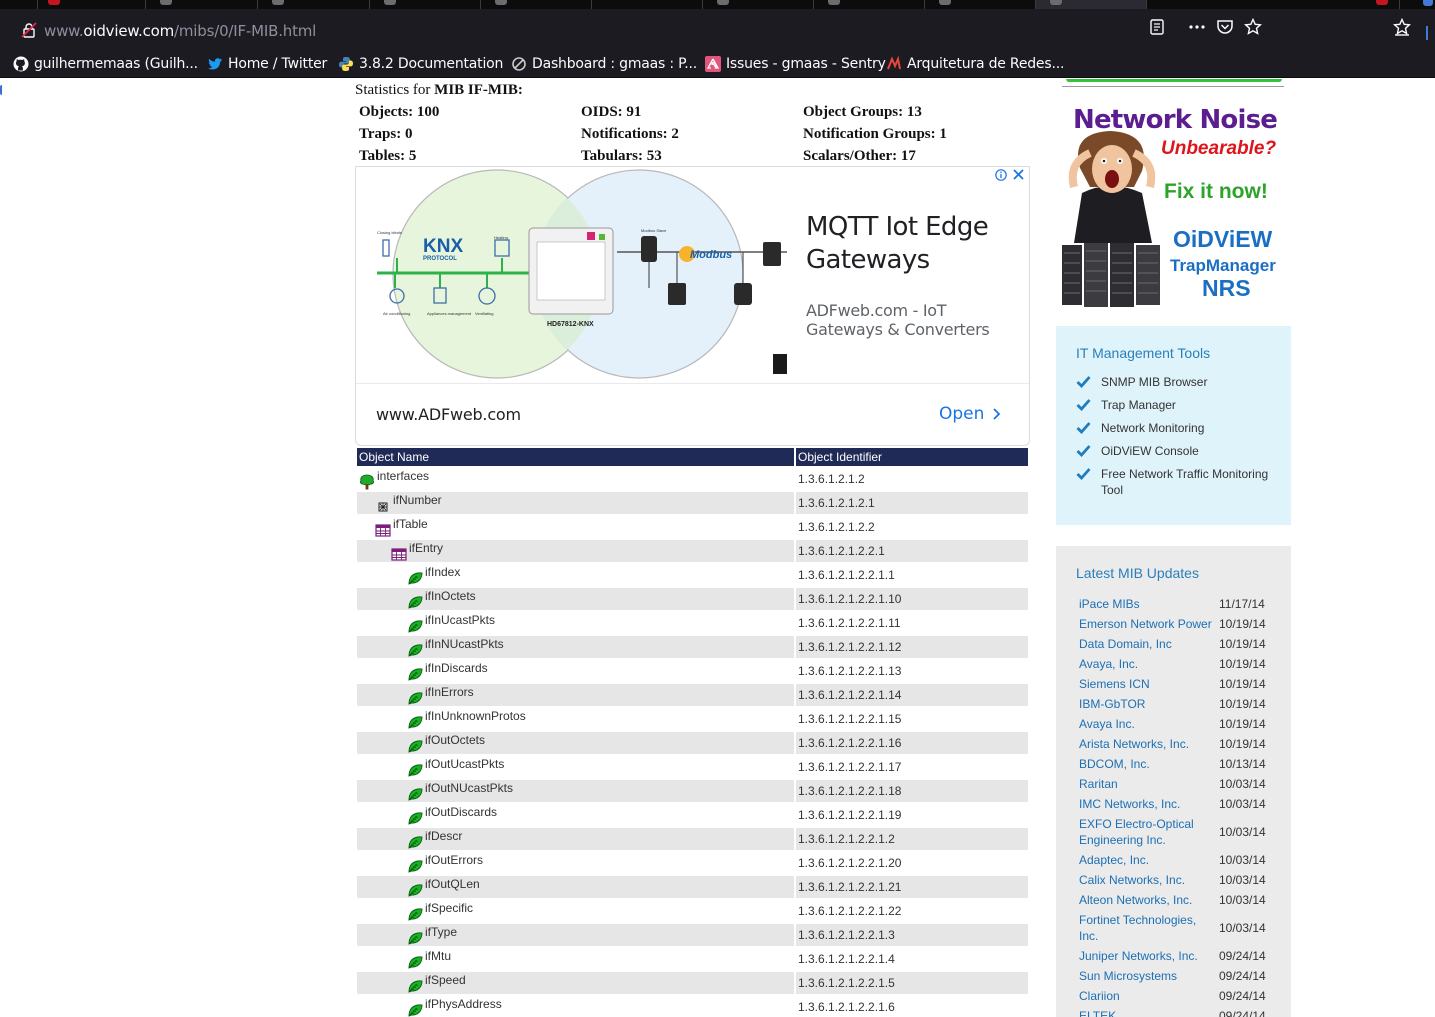 The height and width of the screenshot is (1017, 1435). Describe the element at coordinates (1402, 27) in the screenshot. I see `library-icon` at that location.